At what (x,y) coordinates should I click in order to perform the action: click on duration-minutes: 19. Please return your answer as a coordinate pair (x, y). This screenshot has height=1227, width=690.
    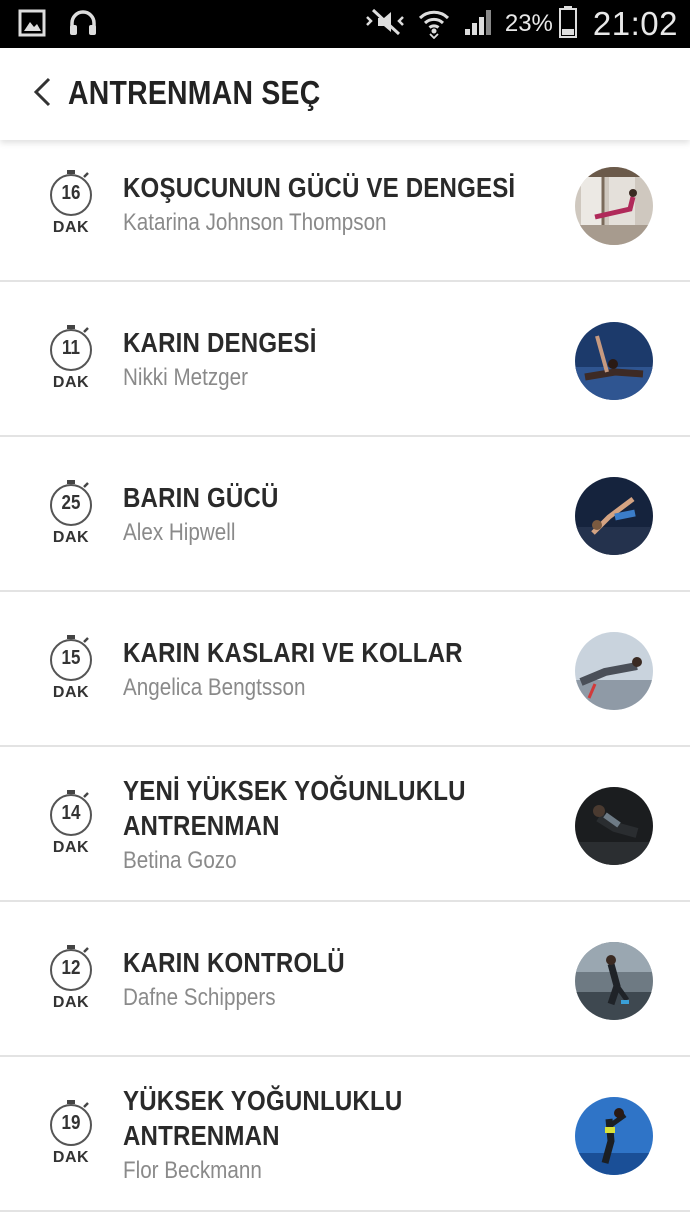
    Looking at the image, I should click on (71, 1123).